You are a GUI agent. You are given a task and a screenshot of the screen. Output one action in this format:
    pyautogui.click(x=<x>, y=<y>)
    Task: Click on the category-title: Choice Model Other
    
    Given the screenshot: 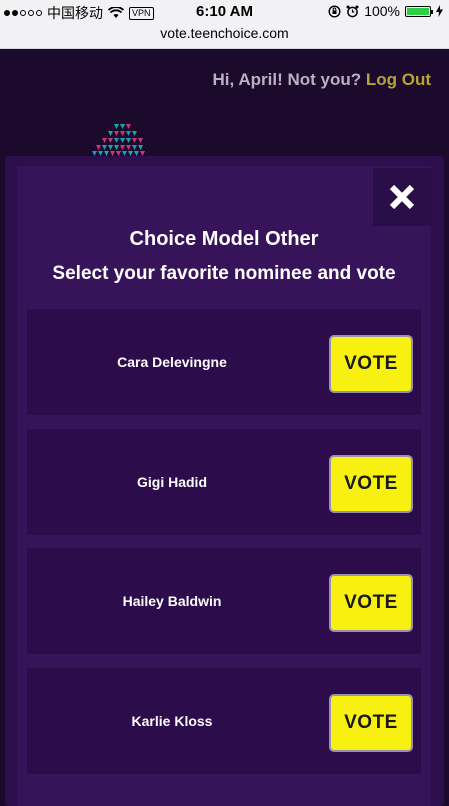 What is the action you would take?
    pyautogui.click(x=224, y=239)
    